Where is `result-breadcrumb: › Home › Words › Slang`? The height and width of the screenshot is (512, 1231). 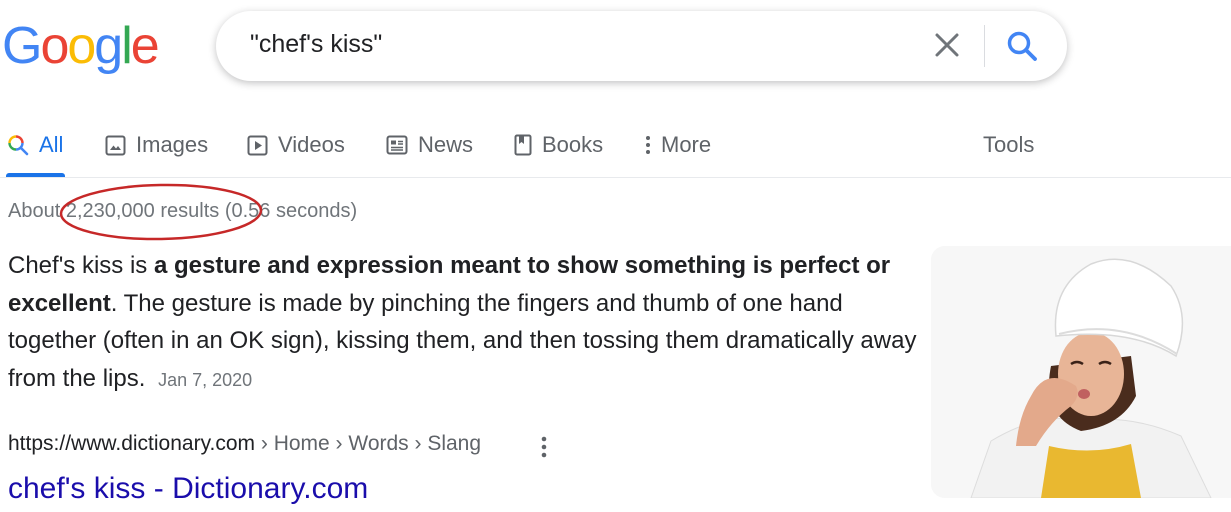
result-breadcrumb: › Home › Words › Slang is located at coordinates (368, 443).